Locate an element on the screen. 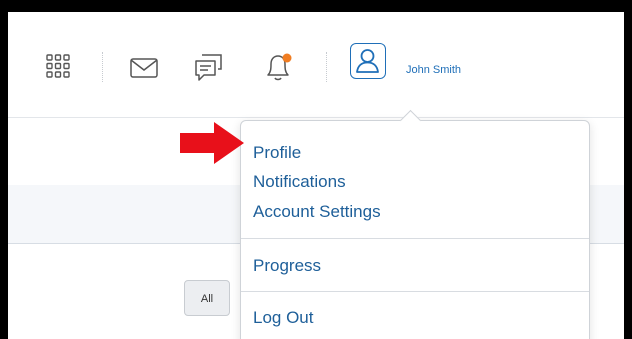 The height and width of the screenshot is (339, 632). menu-item-log-out: Log Out is located at coordinates (283, 318).